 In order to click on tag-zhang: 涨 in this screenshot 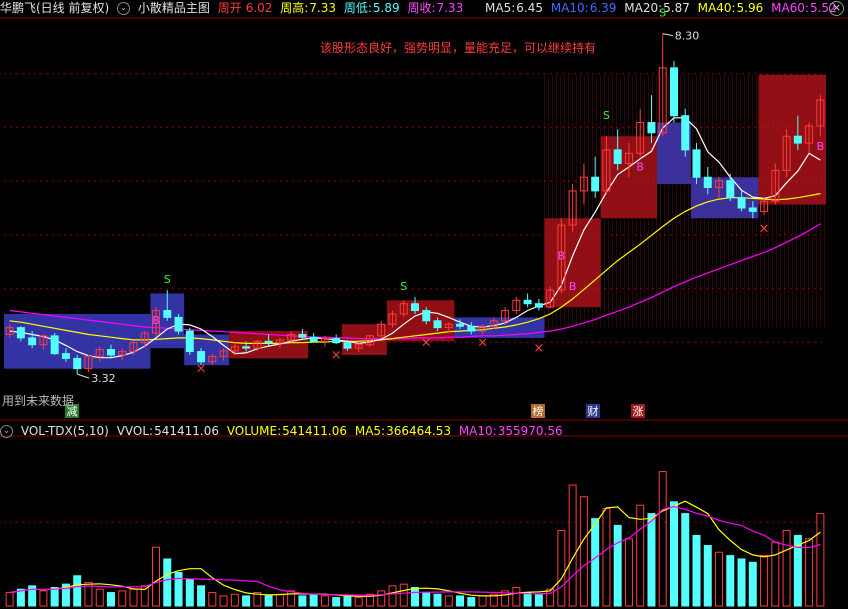, I will do `click(638, 411)`.